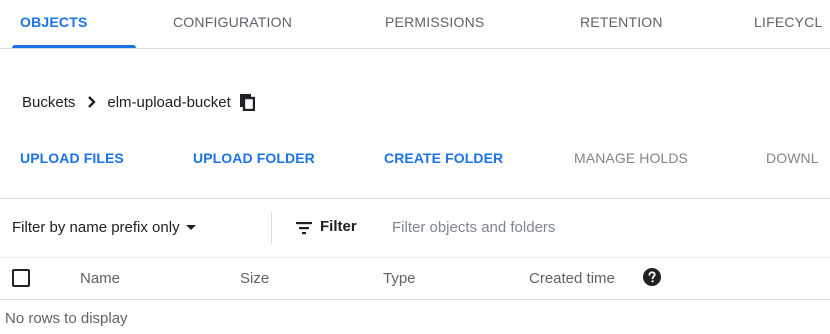  What do you see at coordinates (74, 46) in the screenshot?
I see `active-tab-indicator` at bounding box center [74, 46].